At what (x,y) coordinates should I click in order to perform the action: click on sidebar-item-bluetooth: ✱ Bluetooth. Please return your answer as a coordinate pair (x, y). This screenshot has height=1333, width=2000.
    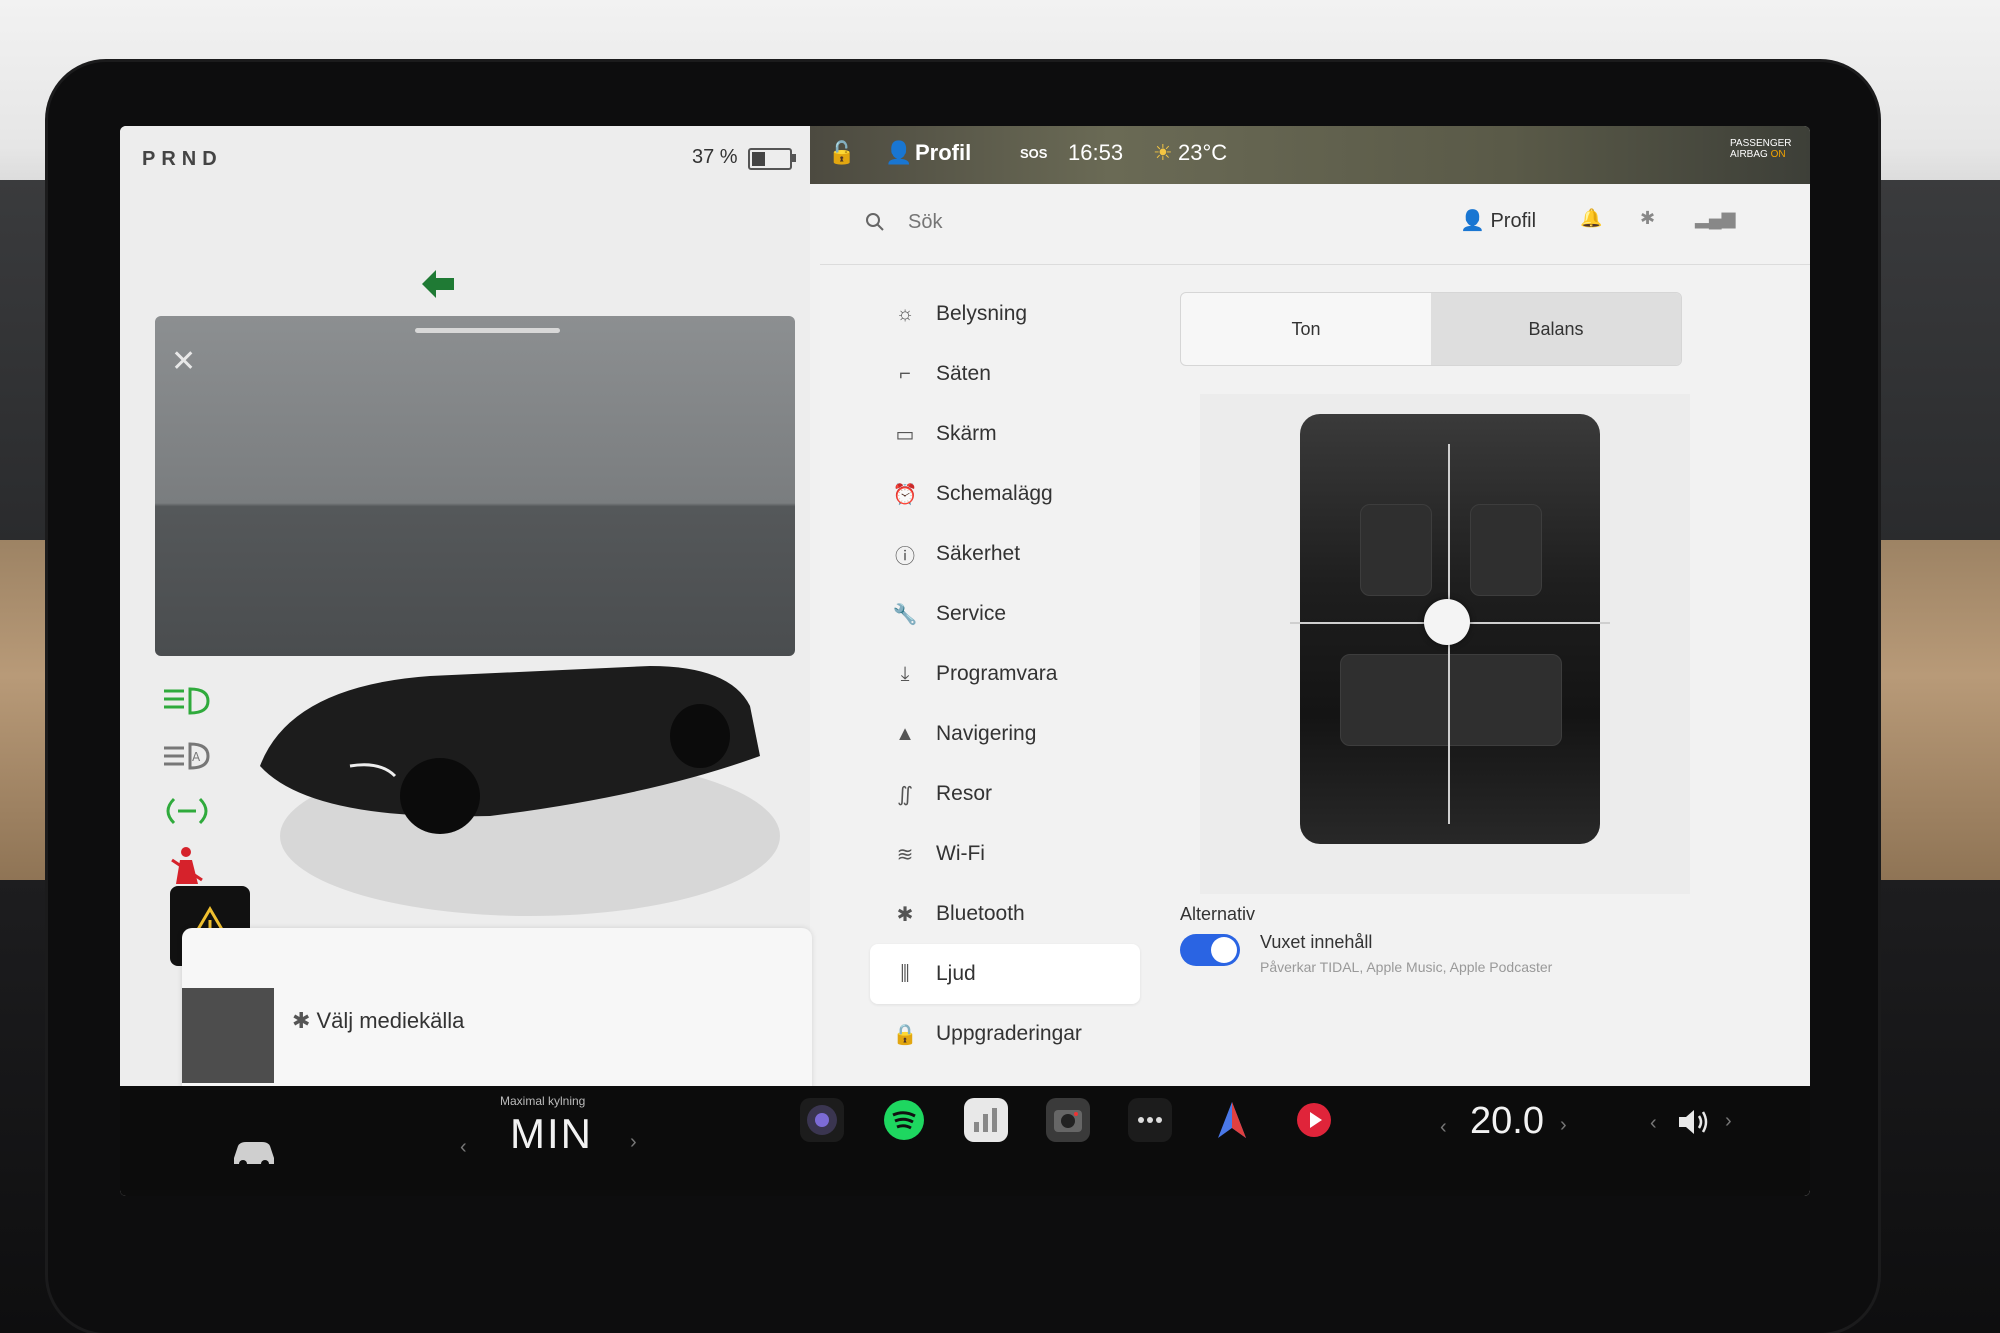
    Looking at the image, I should click on (1020, 914).